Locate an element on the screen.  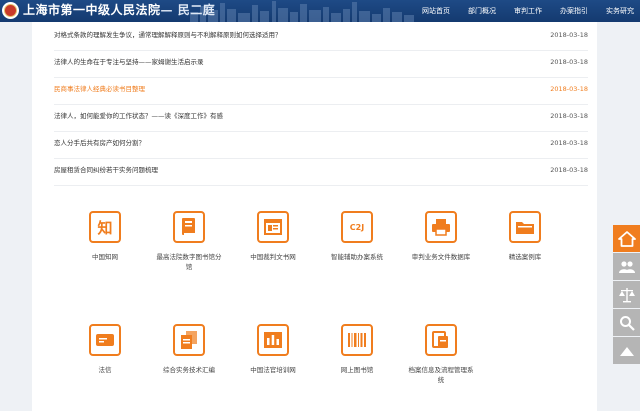
stacked-docs-icon is located at coordinates (189, 340).